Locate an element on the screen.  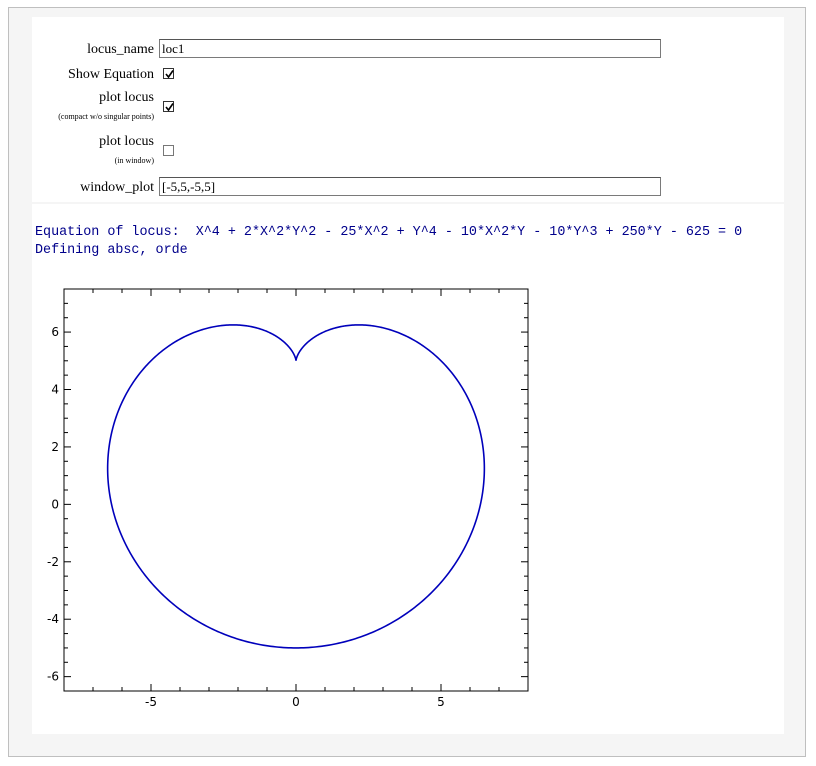
y-tick-label: -4 is located at coordinates (53, 619).